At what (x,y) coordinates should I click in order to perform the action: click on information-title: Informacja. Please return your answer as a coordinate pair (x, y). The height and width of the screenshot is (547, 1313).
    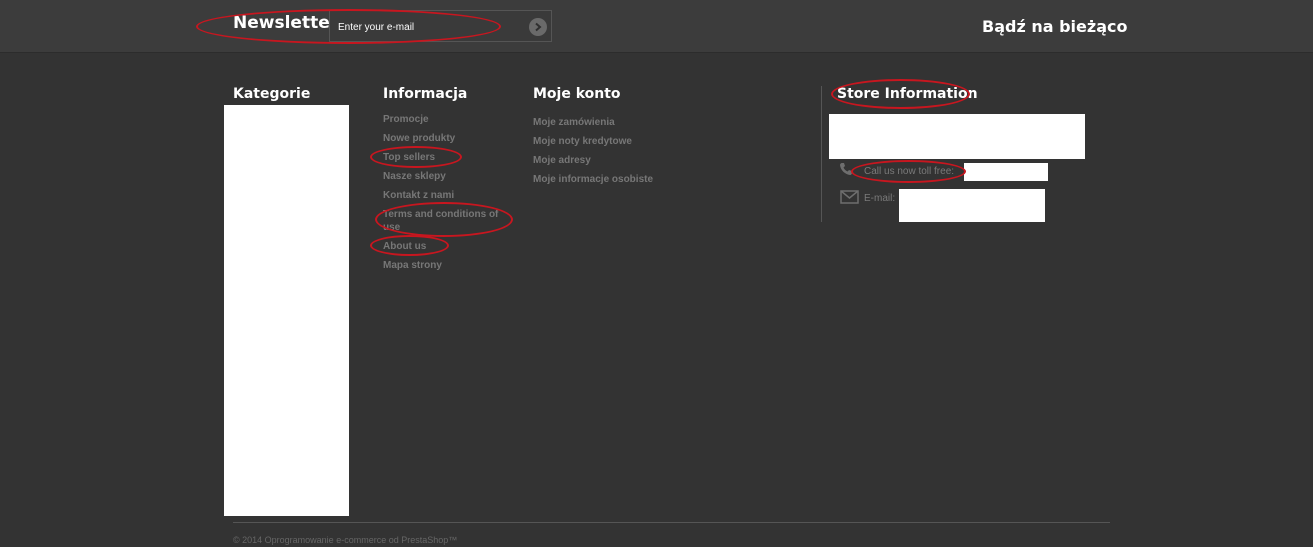
    Looking at the image, I should click on (425, 94).